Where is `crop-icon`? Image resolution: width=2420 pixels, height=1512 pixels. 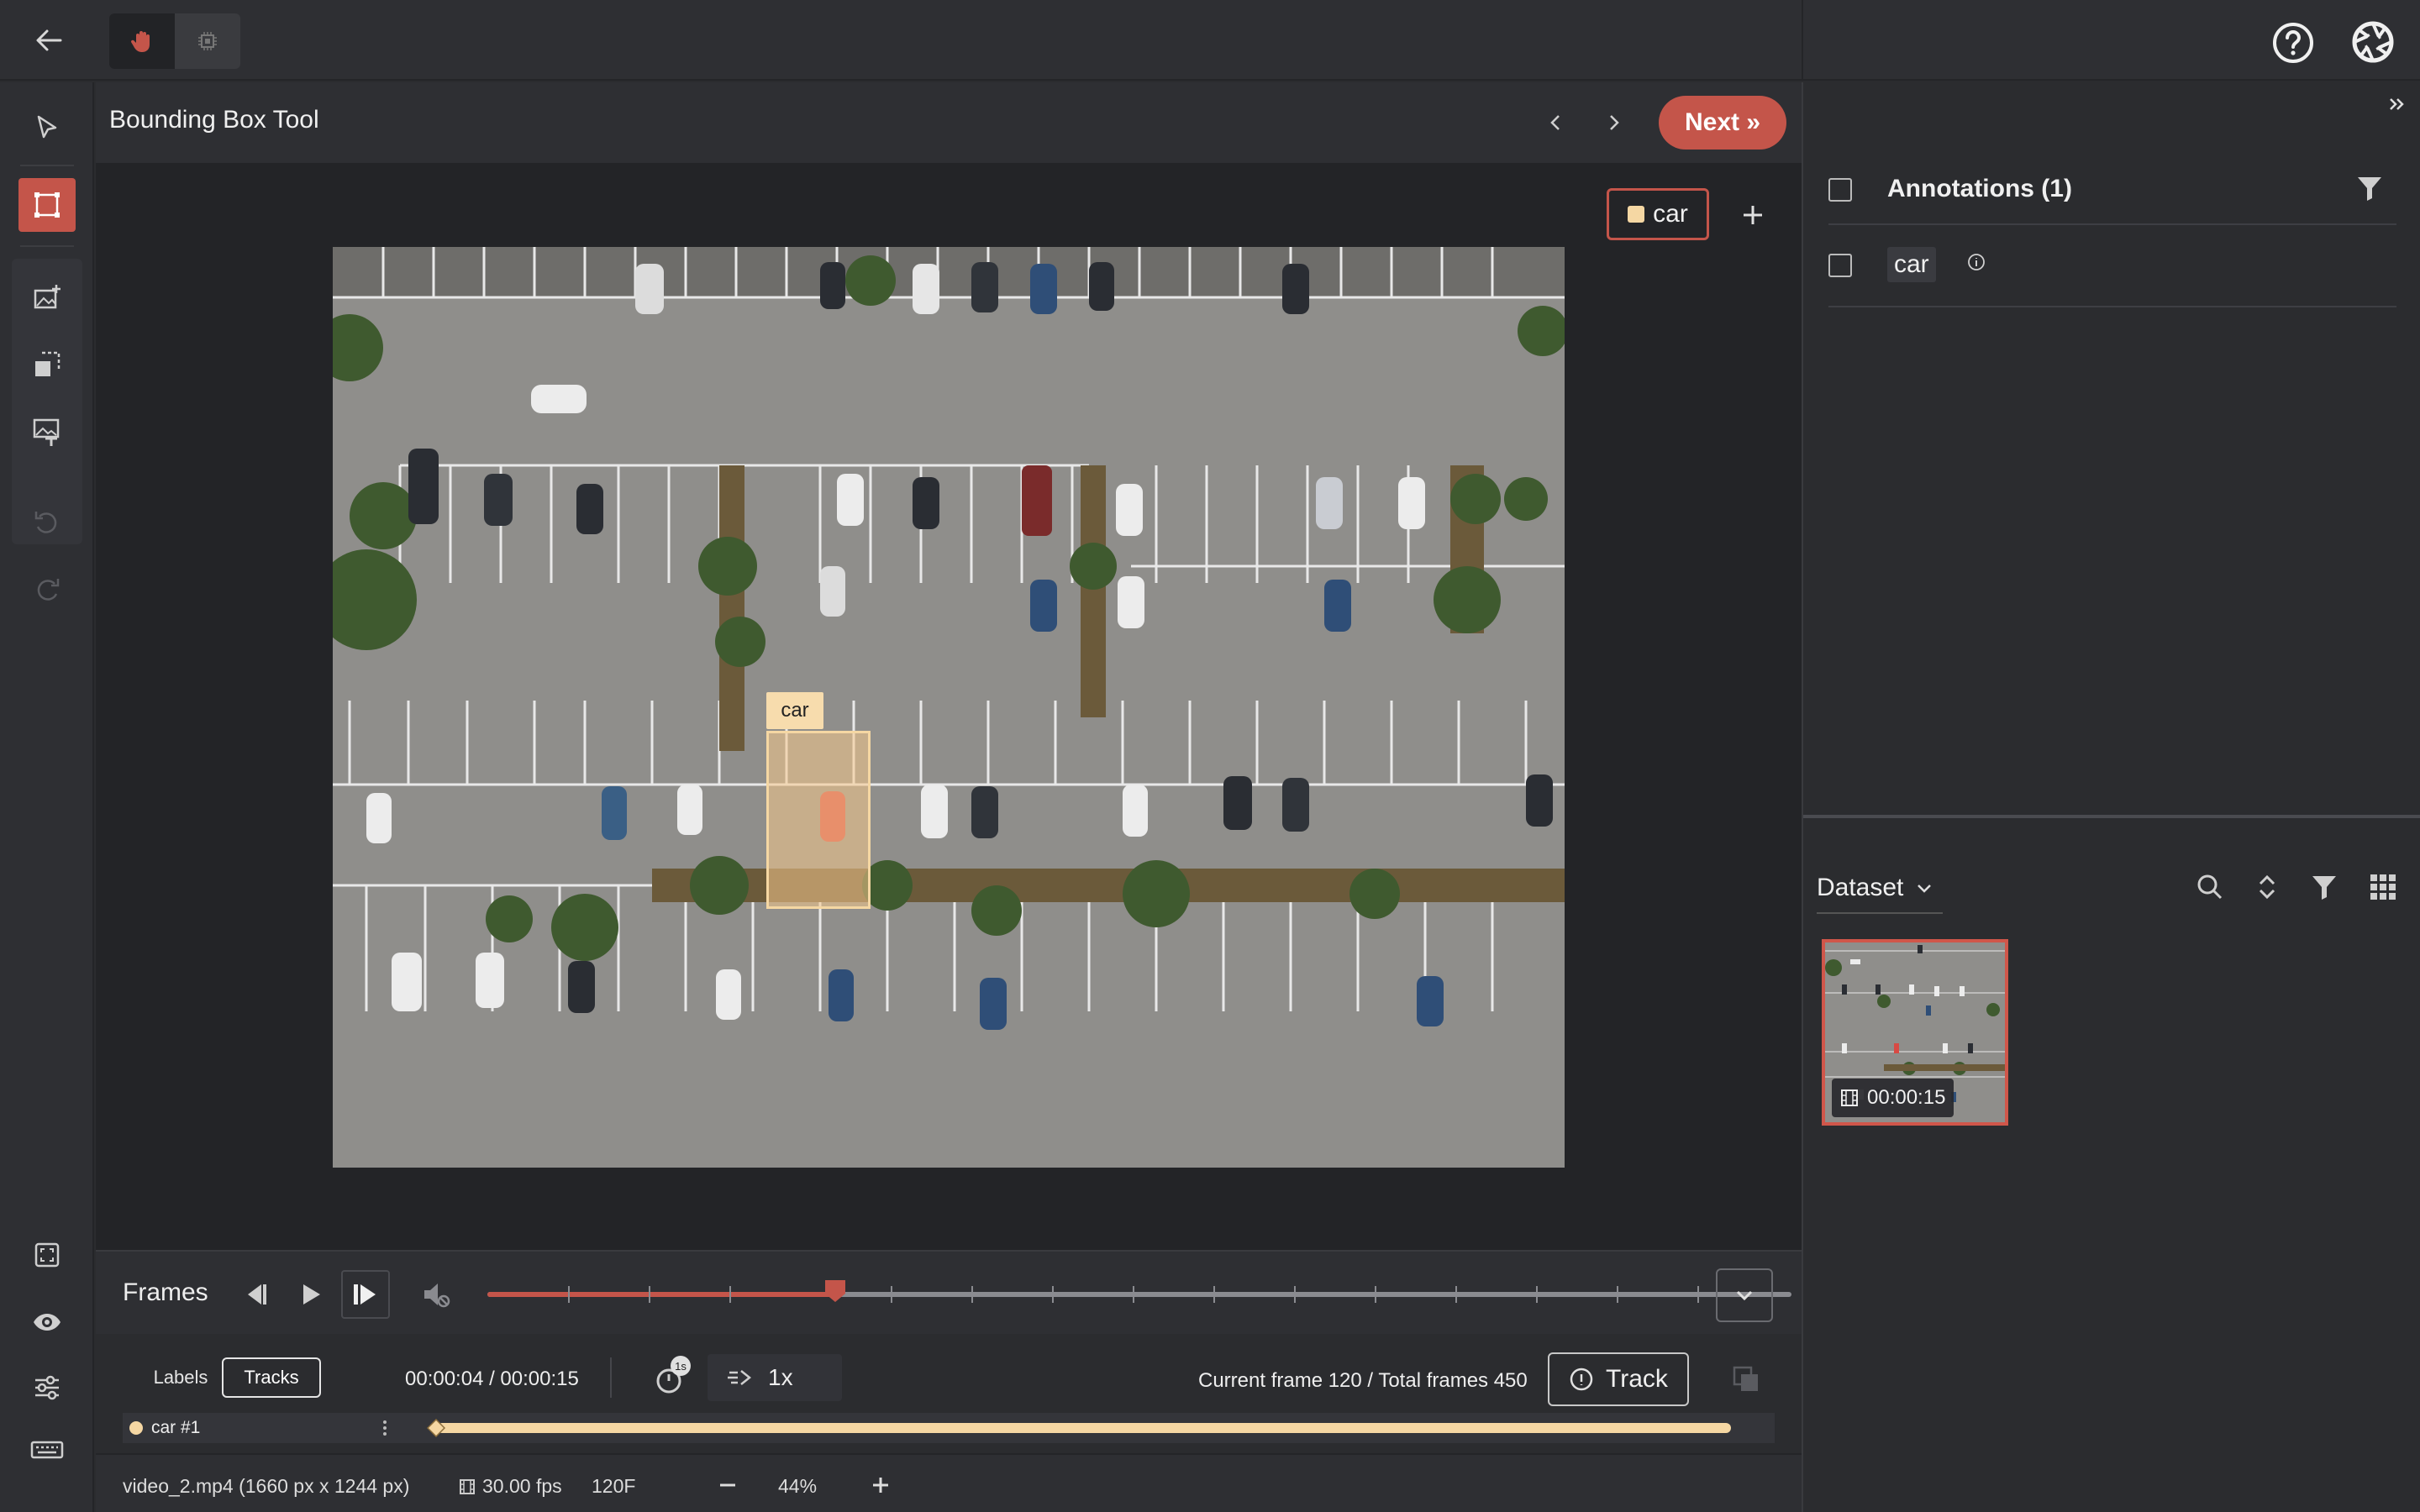 crop-icon is located at coordinates (47, 363).